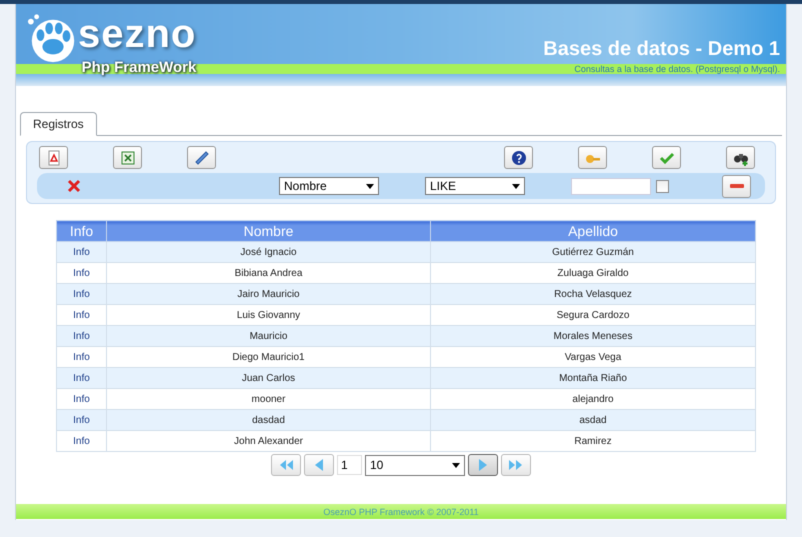 The image size is (802, 537). What do you see at coordinates (268, 252) in the screenshot?
I see `table-cell: José Ignacio` at bounding box center [268, 252].